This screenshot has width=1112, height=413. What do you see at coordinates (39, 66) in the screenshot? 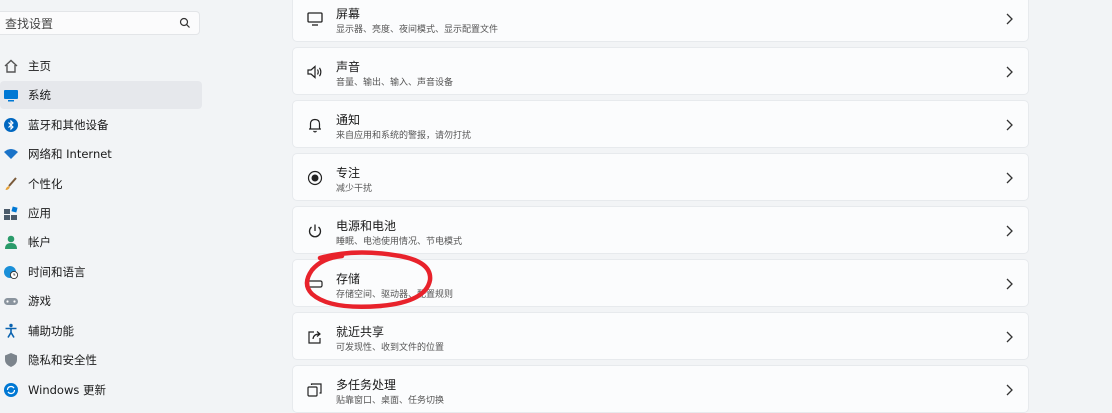
I see `nav-item-label: 主页` at bounding box center [39, 66].